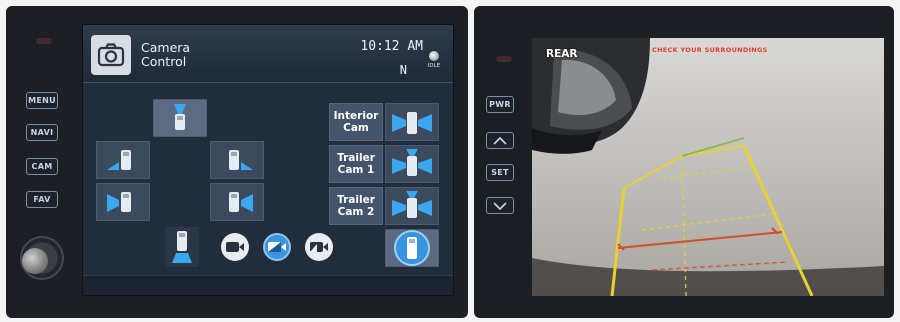  I want to click on idle-icon, so click(434, 56).